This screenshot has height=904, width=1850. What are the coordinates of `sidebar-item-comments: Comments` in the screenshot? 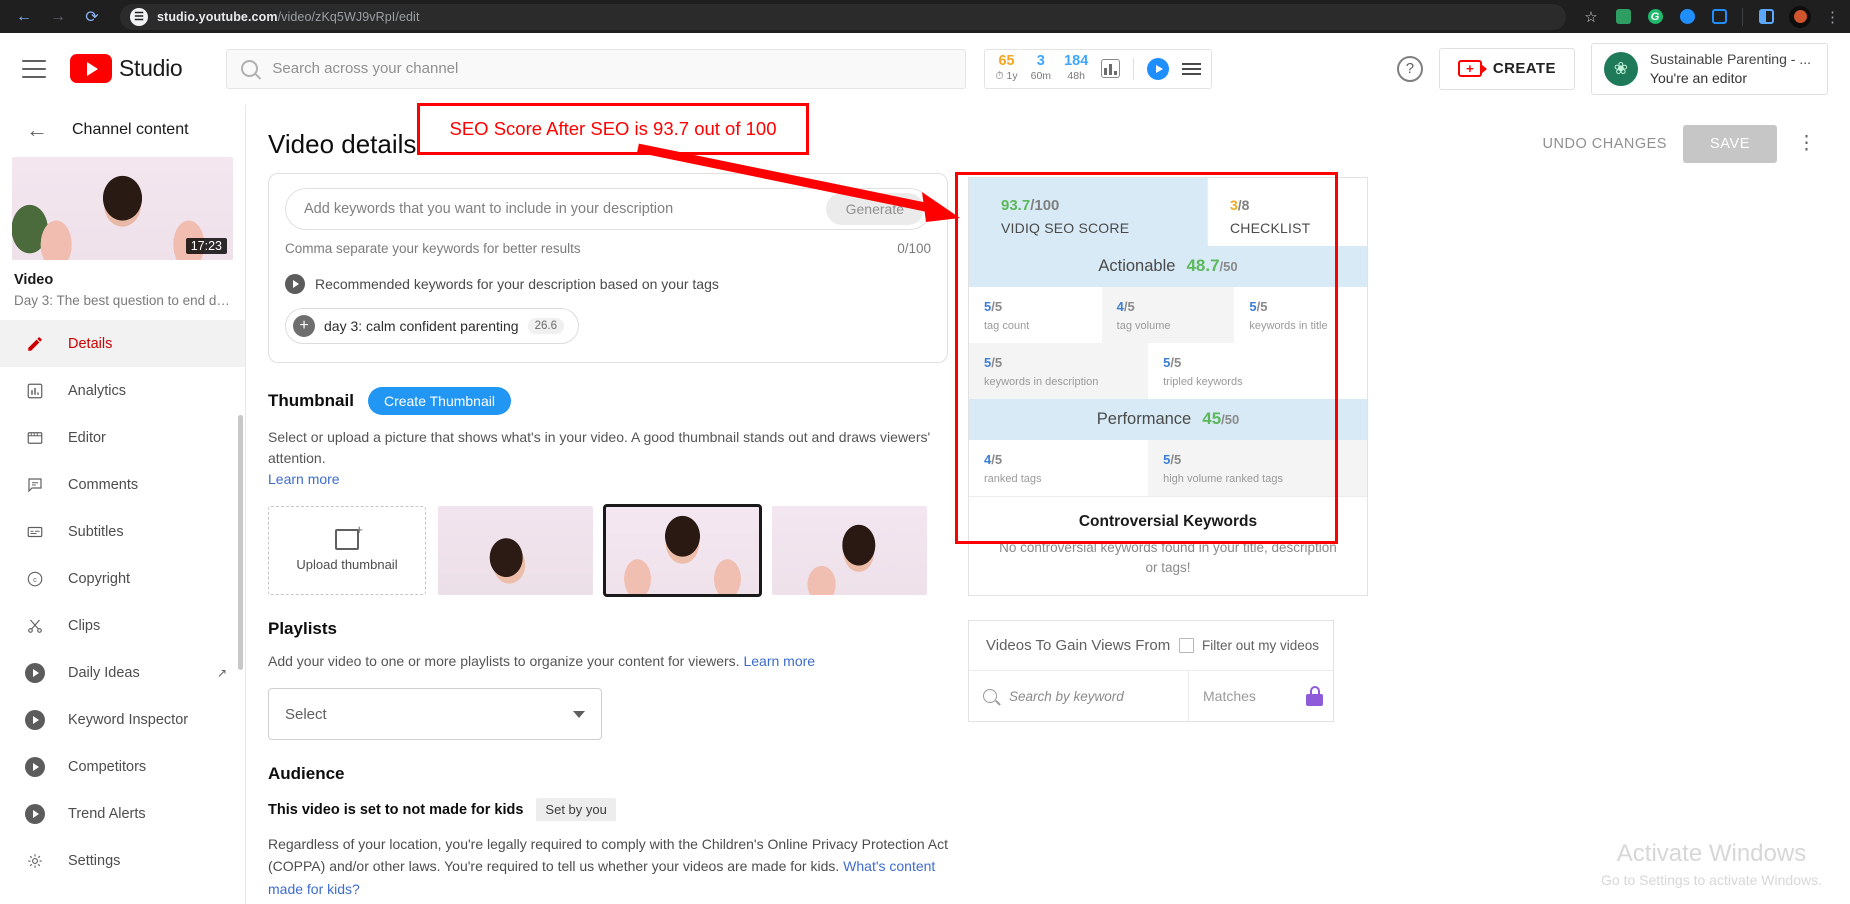 It's located at (122, 484).